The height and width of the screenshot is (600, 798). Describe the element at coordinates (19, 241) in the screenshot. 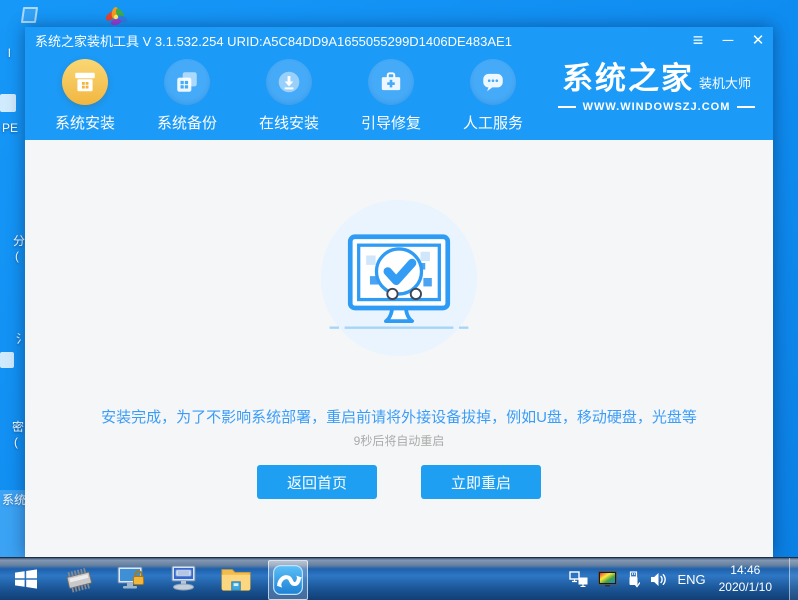

I see `desktop-label-partition: 分` at that location.